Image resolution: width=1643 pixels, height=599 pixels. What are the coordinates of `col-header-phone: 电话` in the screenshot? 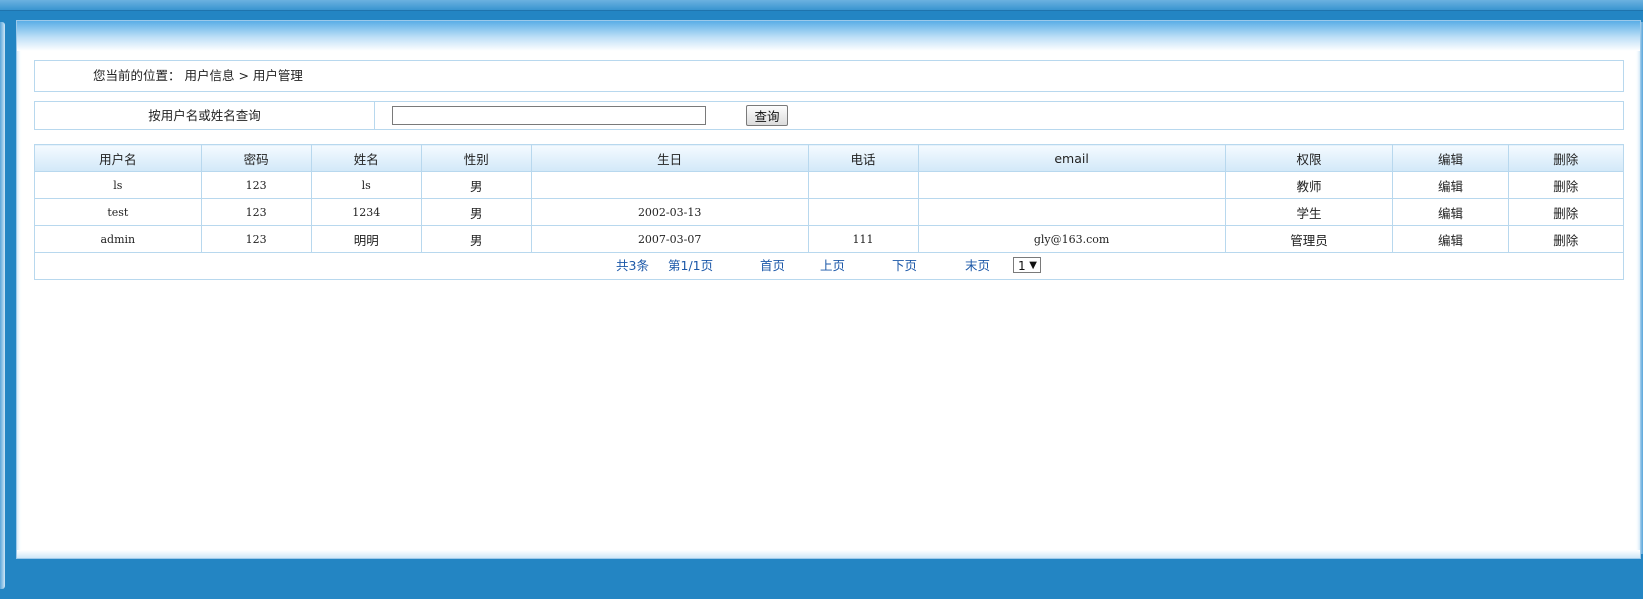 It's located at (863, 158).